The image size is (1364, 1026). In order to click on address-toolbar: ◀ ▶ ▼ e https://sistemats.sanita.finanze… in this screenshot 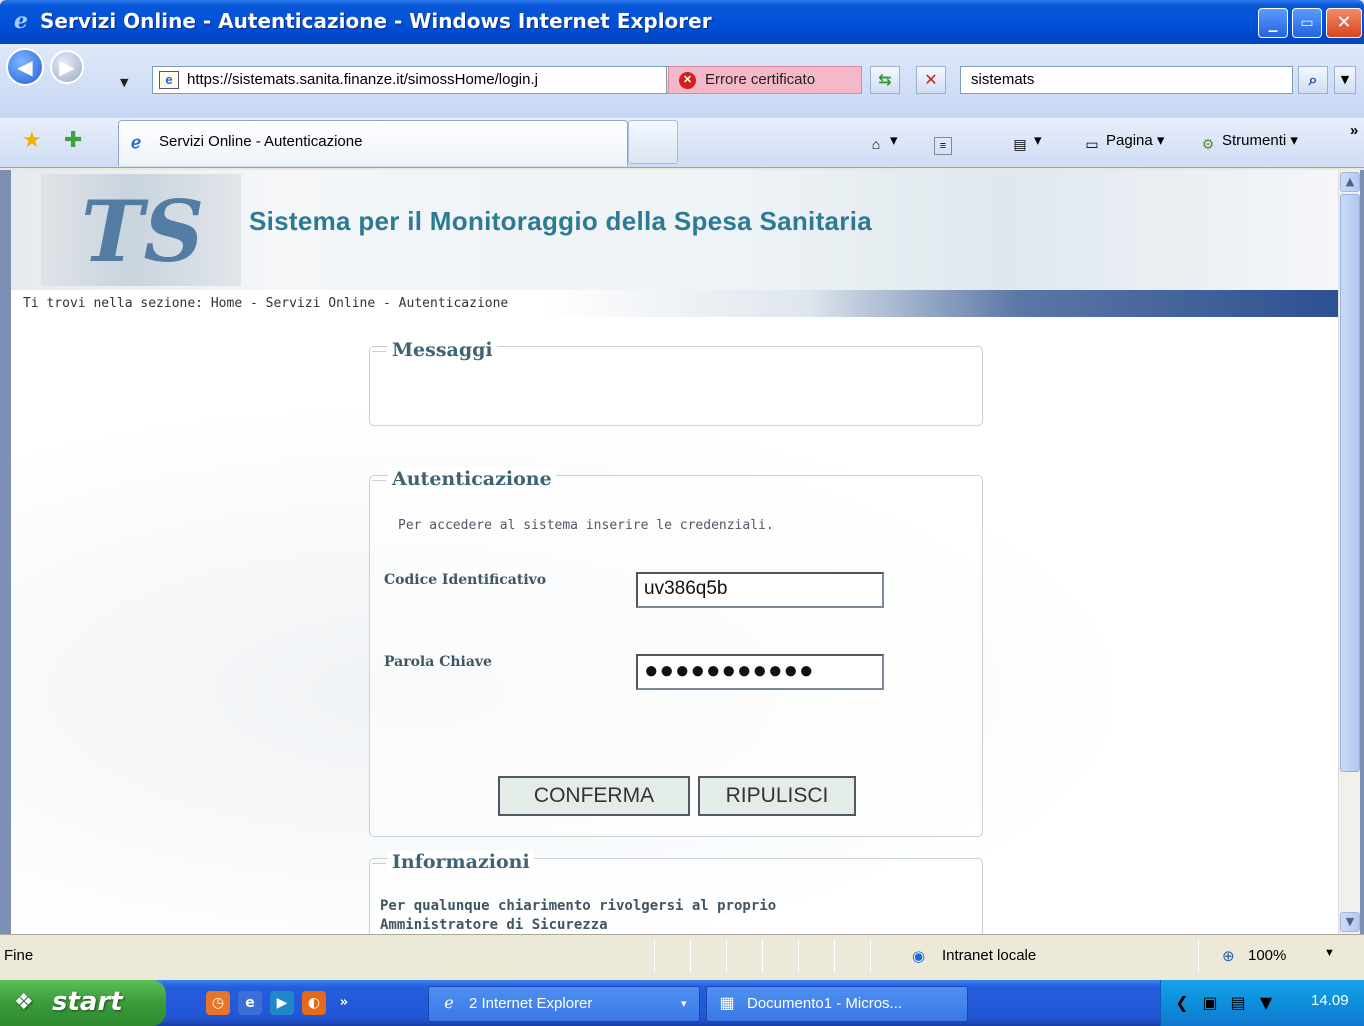, I will do `click(682, 81)`.